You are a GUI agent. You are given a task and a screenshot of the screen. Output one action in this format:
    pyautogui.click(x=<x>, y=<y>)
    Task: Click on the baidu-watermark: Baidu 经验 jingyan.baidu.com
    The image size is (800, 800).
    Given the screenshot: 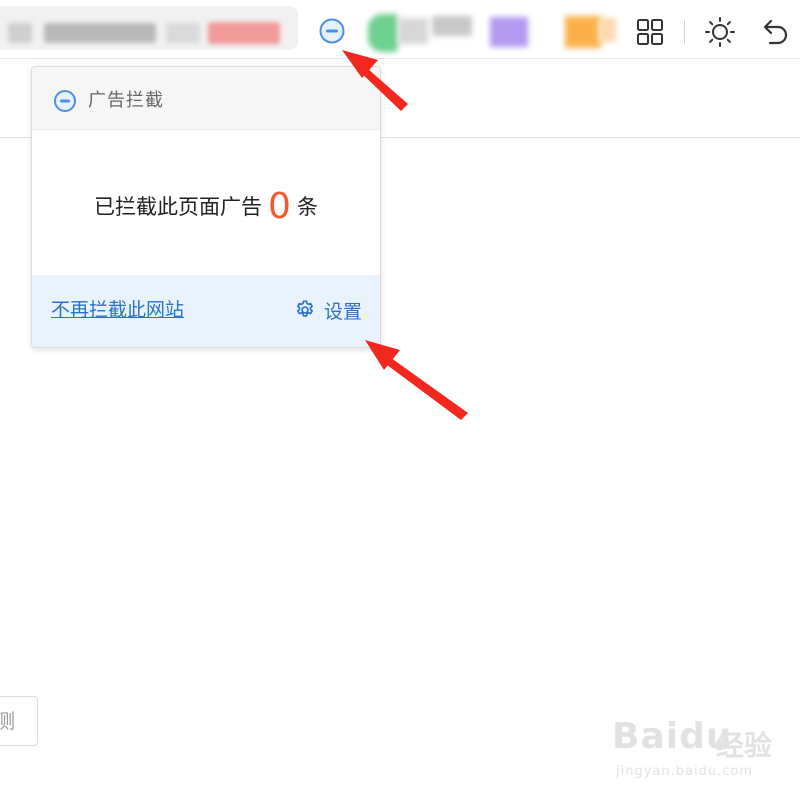 What is the action you would take?
    pyautogui.click(x=702, y=752)
    